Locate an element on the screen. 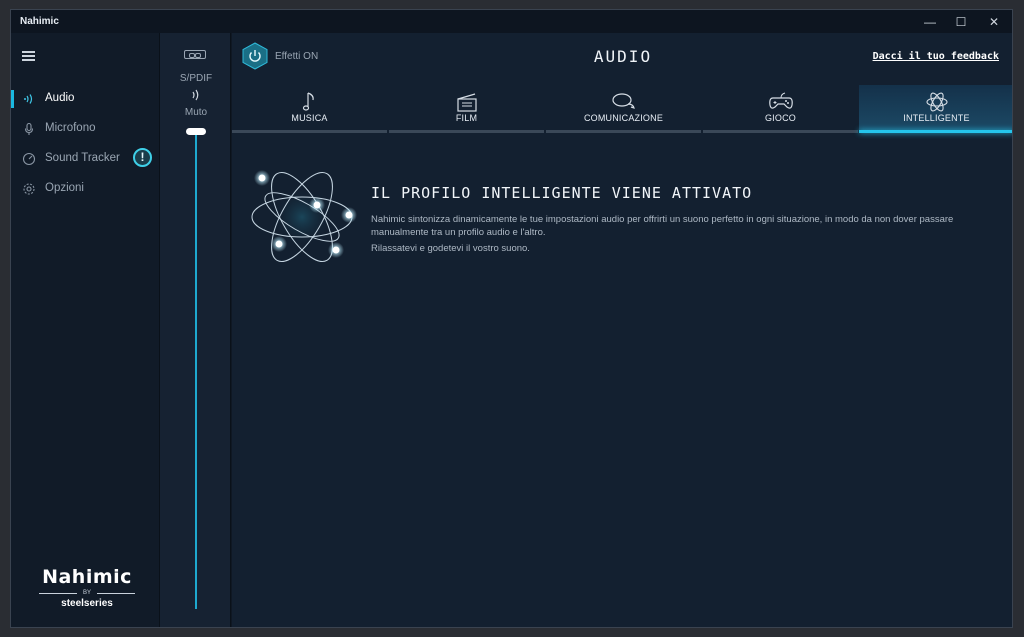 The image size is (1024, 637). sidebar-item-label: Sound Tracker is located at coordinates (82, 158).